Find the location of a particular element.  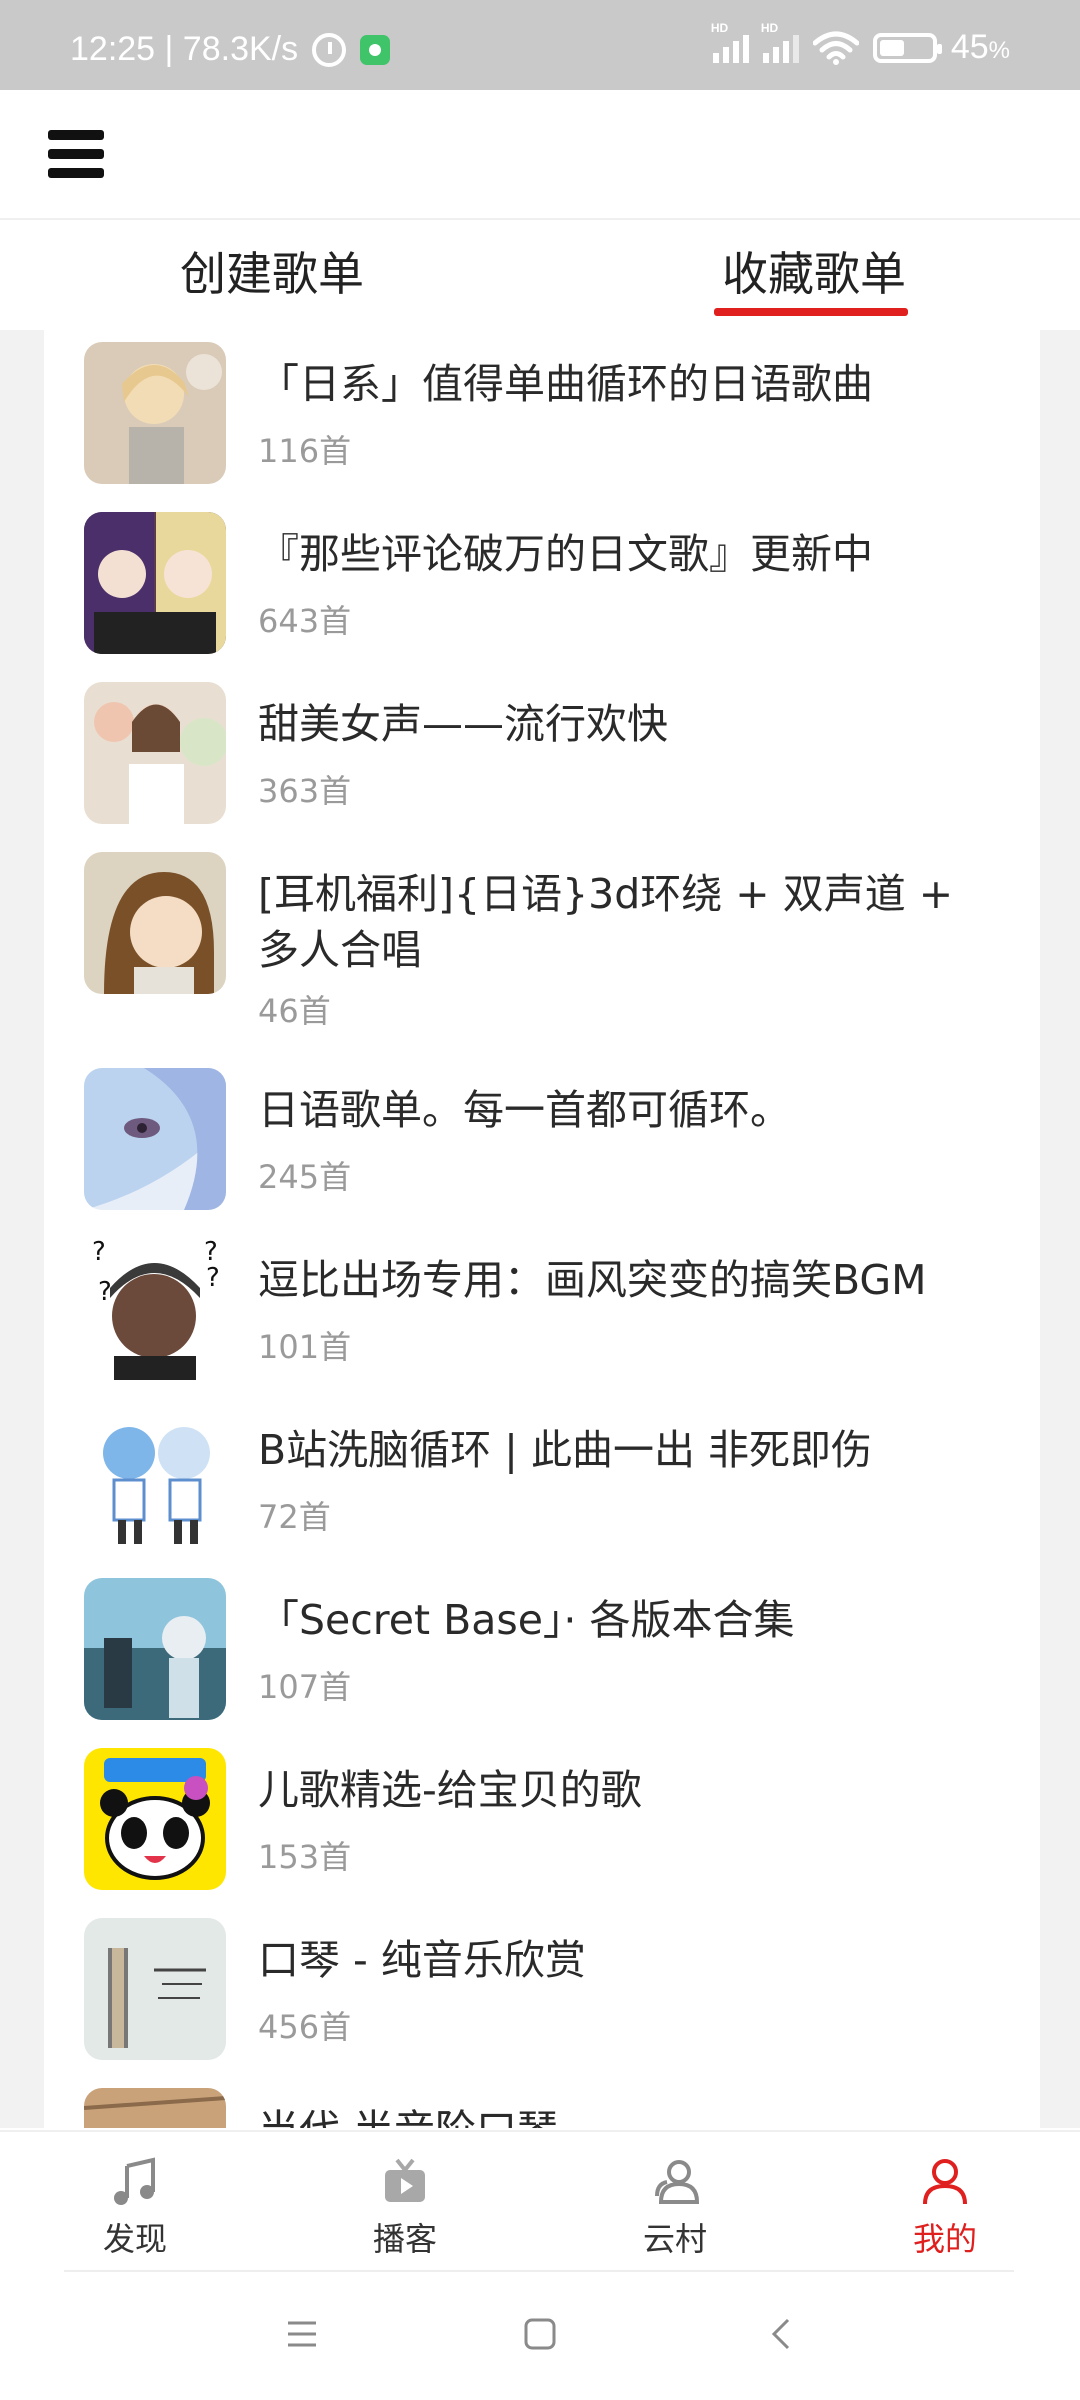

home-icon is located at coordinates (540, 2334).